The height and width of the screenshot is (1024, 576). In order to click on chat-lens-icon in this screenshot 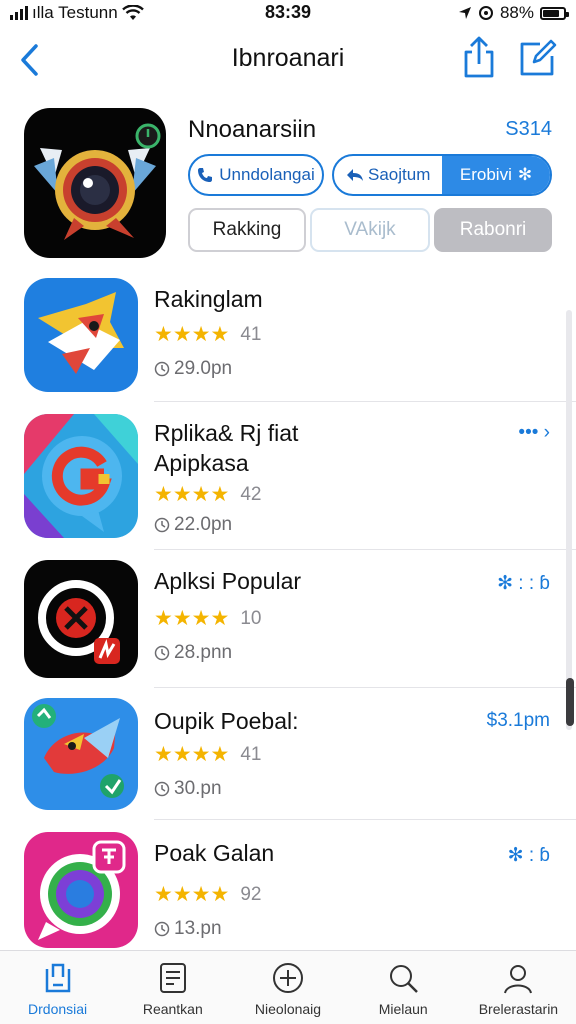, I will do `click(82, 890)`.